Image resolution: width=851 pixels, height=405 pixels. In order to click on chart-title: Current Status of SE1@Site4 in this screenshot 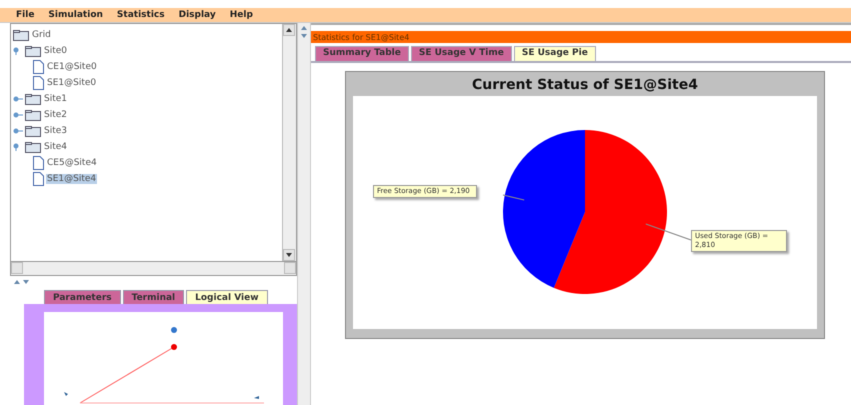, I will do `click(585, 85)`.